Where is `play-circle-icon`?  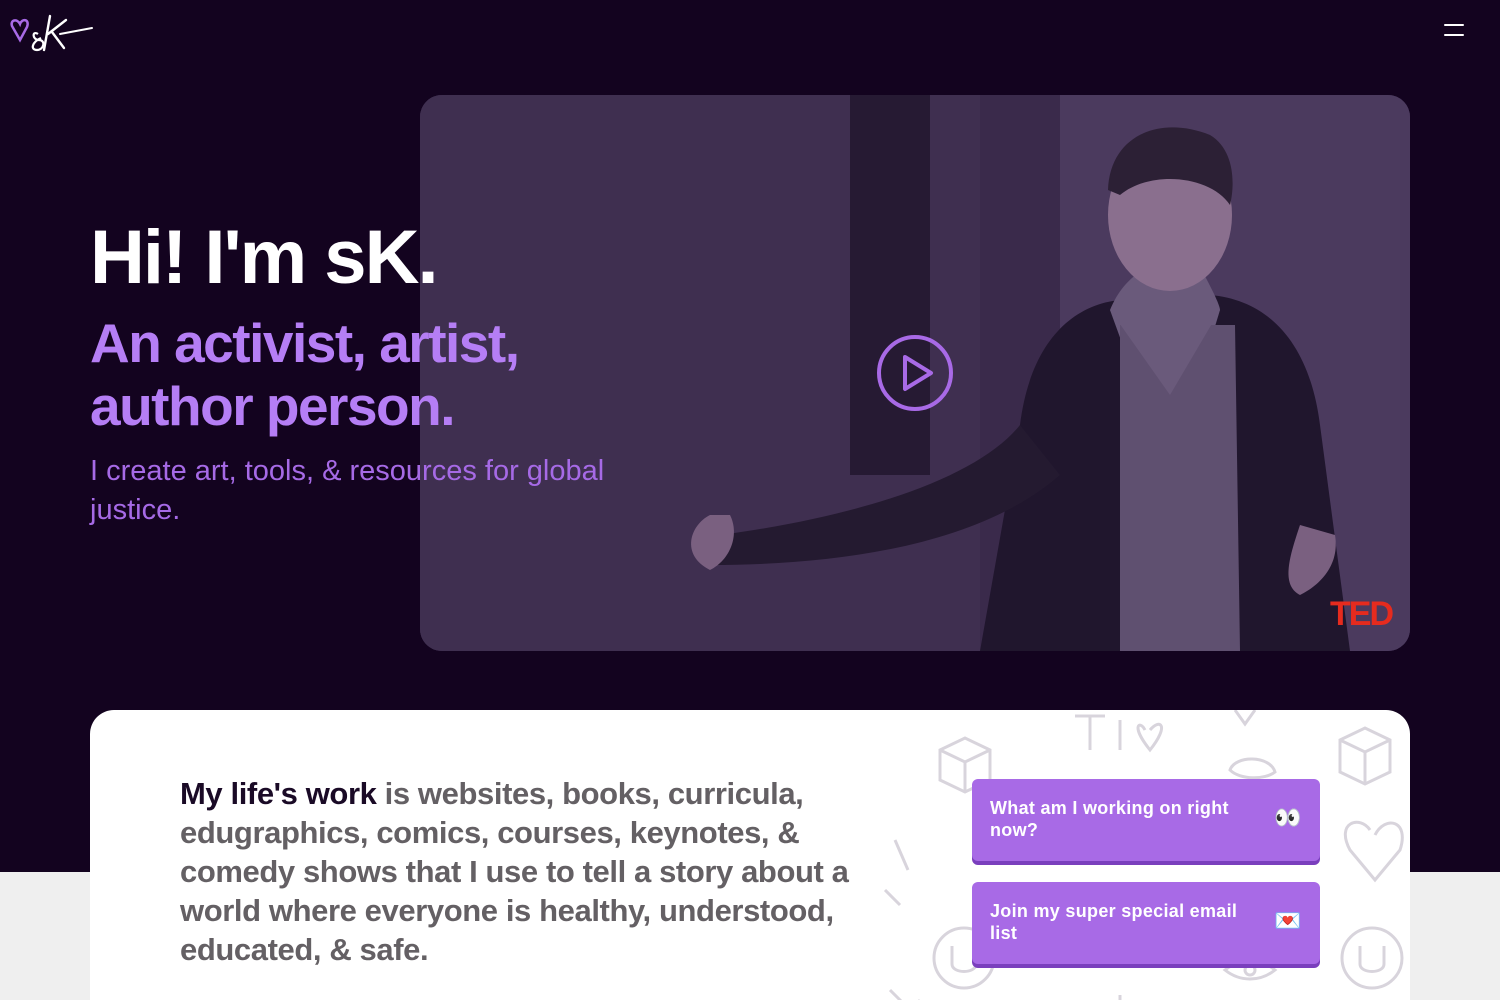
play-circle-icon is located at coordinates (915, 373).